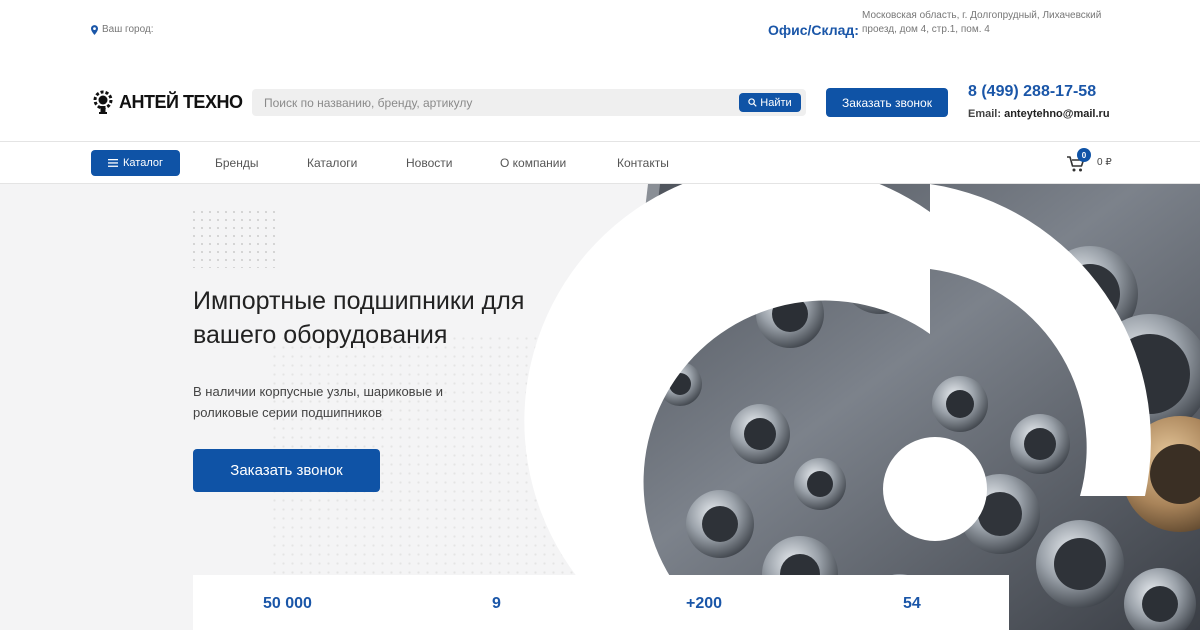 The height and width of the screenshot is (630, 1200). Describe the element at coordinates (236, 163) in the screenshot. I see `nav-item-brands: Бренды` at that location.